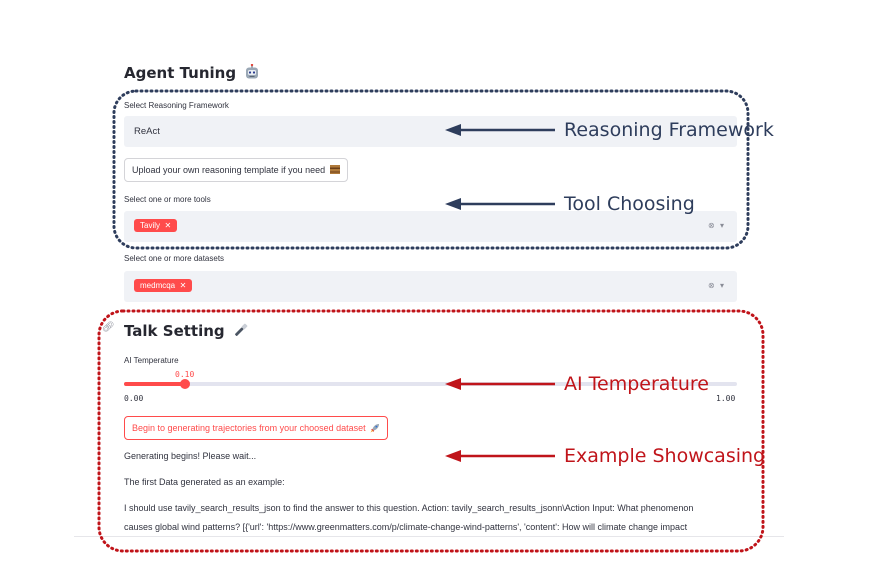 Image resolution: width=889 pixels, height=576 pixels. What do you see at coordinates (500, 130) in the screenshot?
I see `arrow-reasoning-framework` at bounding box center [500, 130].